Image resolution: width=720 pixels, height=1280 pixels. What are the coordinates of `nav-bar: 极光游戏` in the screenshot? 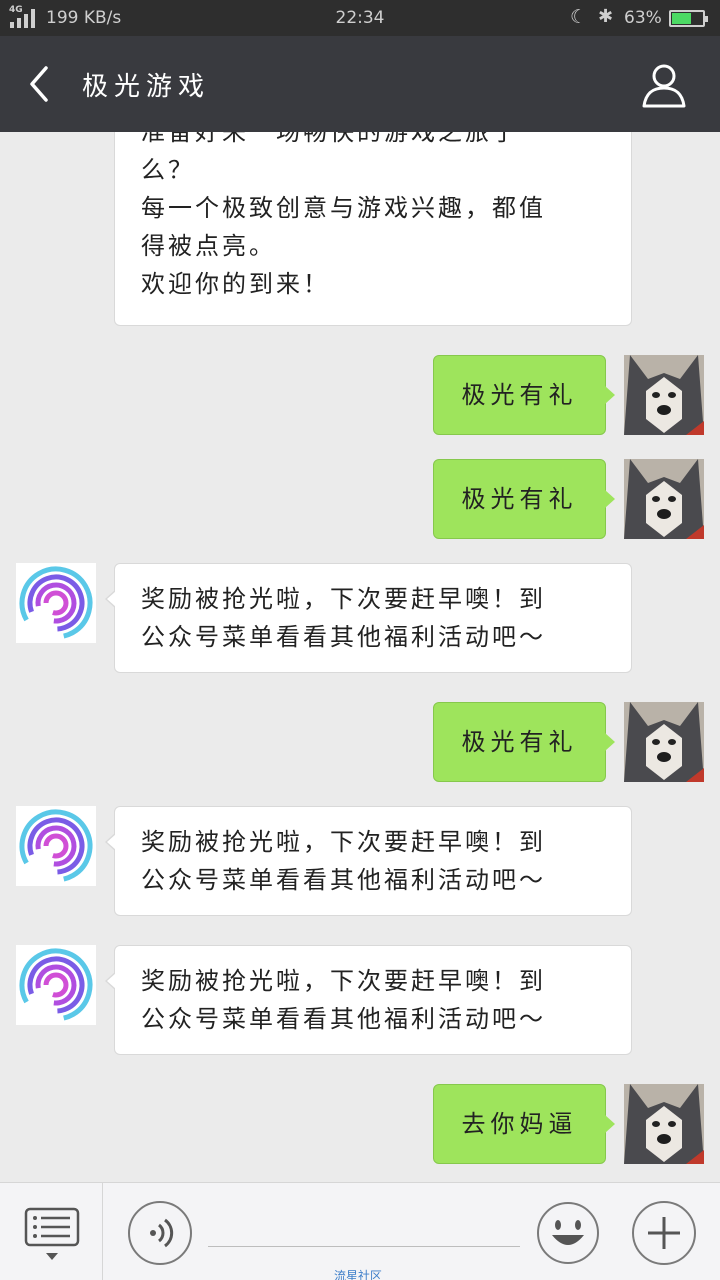 It's located at (360, 84).